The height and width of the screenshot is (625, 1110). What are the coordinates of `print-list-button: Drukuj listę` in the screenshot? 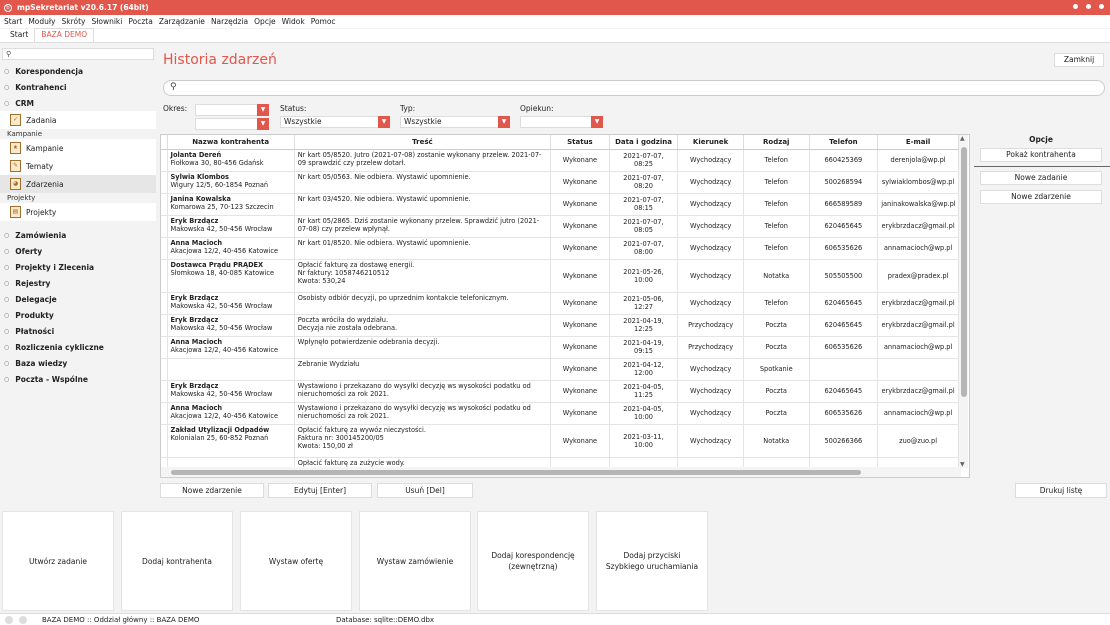 It's located at (1061, 490).